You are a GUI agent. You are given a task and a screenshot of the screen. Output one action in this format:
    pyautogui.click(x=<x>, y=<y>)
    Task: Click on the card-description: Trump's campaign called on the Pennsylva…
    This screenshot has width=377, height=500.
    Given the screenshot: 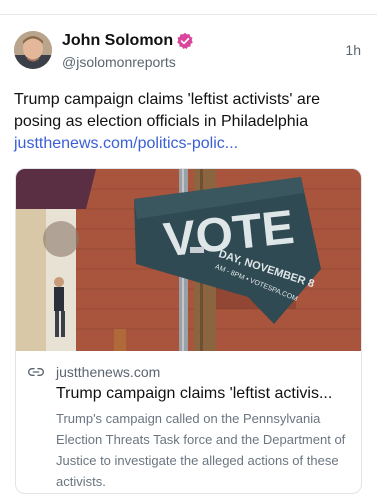 What is the action you would take?
    pyautogui.click(x=201, y=450)
    